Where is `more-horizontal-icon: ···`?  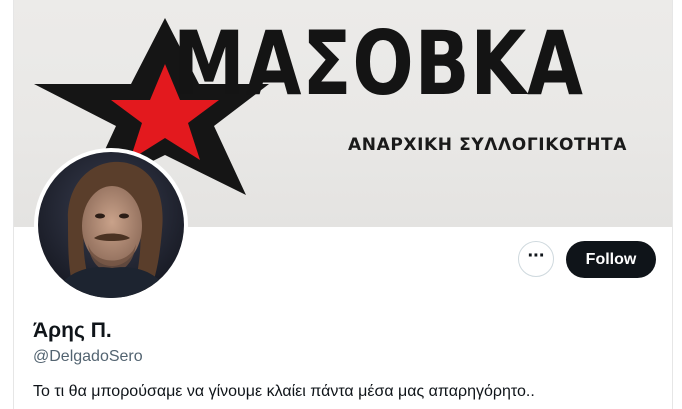
more-horizontal-icon: ··· is located at coordinates (536, 256).